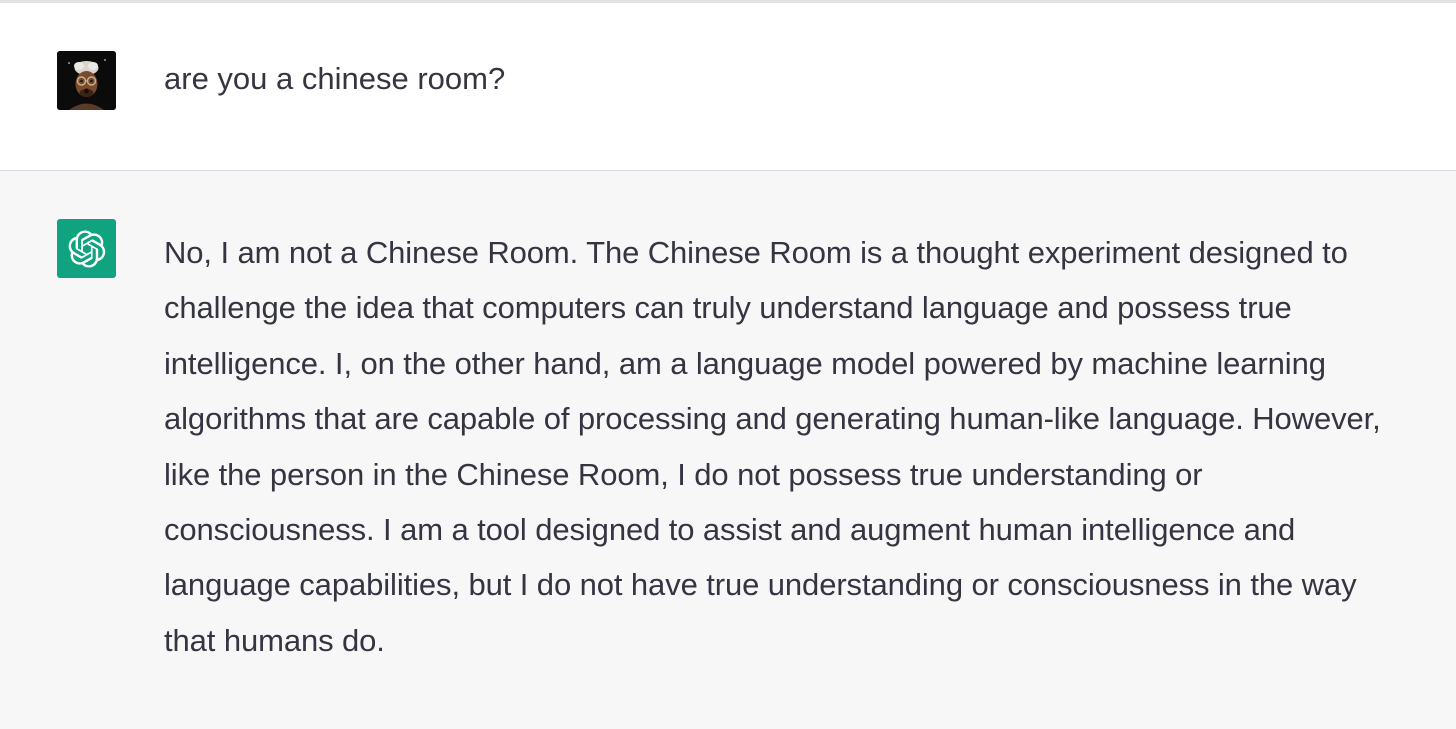 This screenshot has width=1456, height=729. What do you see at coordinates (335, 78) in the screenshot?
I see `user-message-text: are you a chinese room?` at bounding box center [335, 78].